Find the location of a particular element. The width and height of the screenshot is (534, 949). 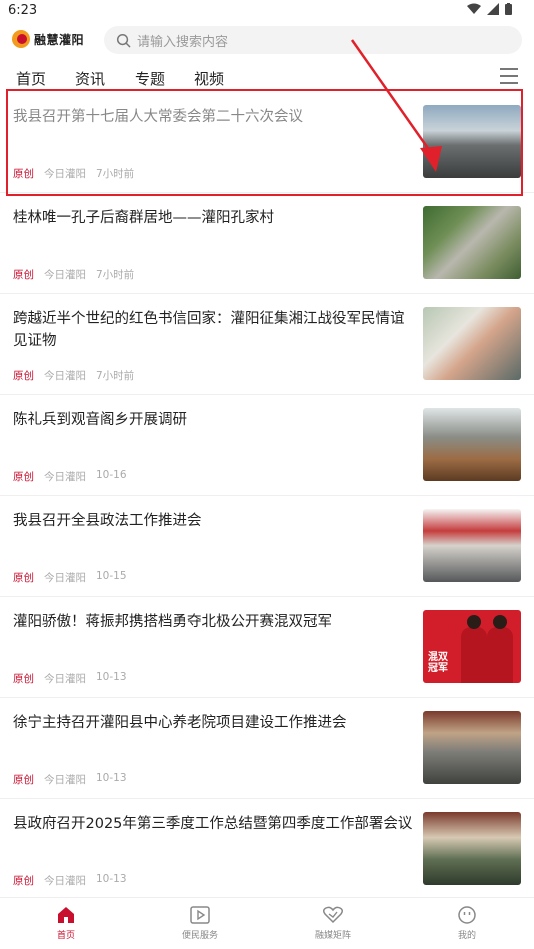

news-thumbnail: 混双 冠军 is located at coordinates (472, 646).